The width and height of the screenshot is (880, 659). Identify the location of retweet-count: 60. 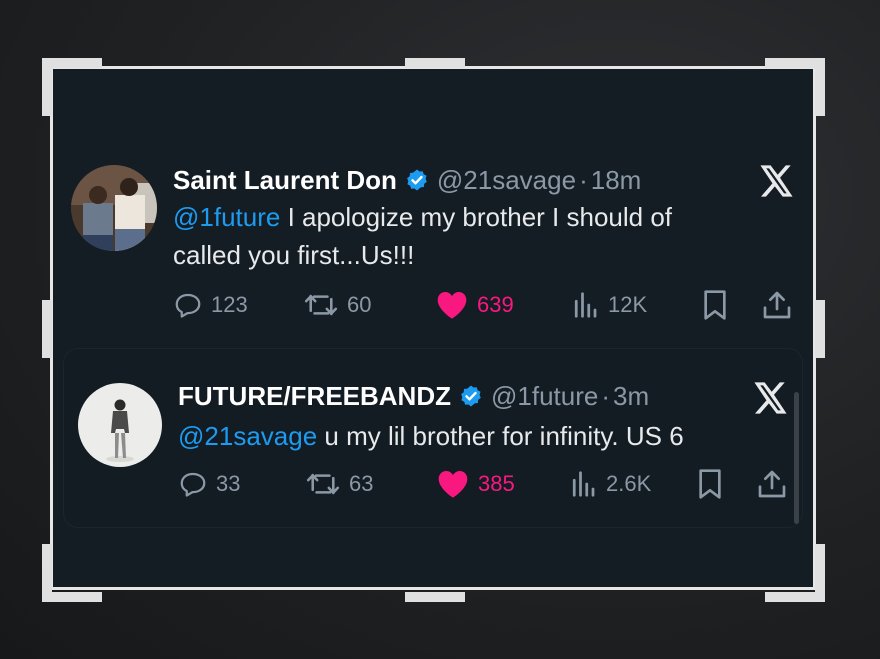
(359, 304).